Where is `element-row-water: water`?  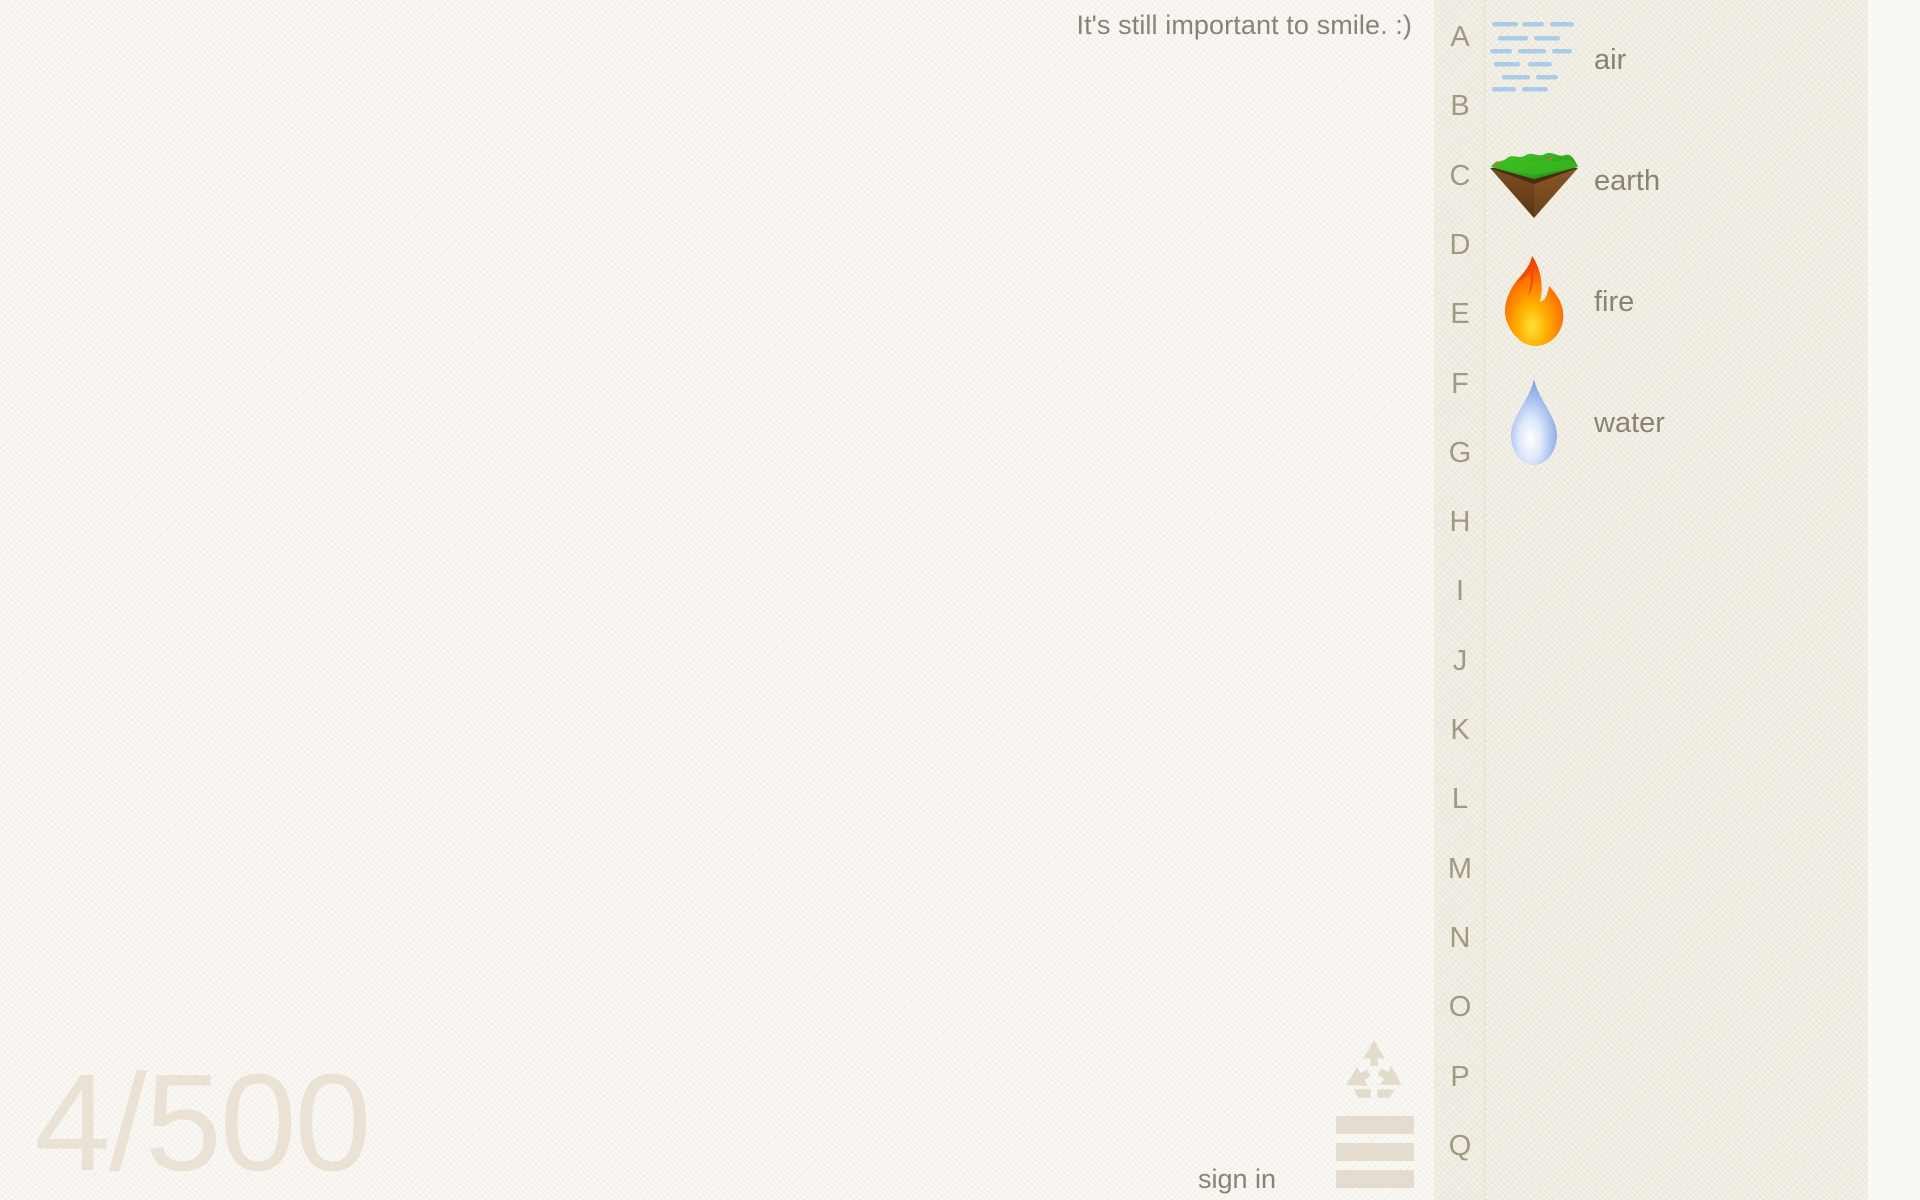
element-row-water: water is located at coordinates (1676, 423).